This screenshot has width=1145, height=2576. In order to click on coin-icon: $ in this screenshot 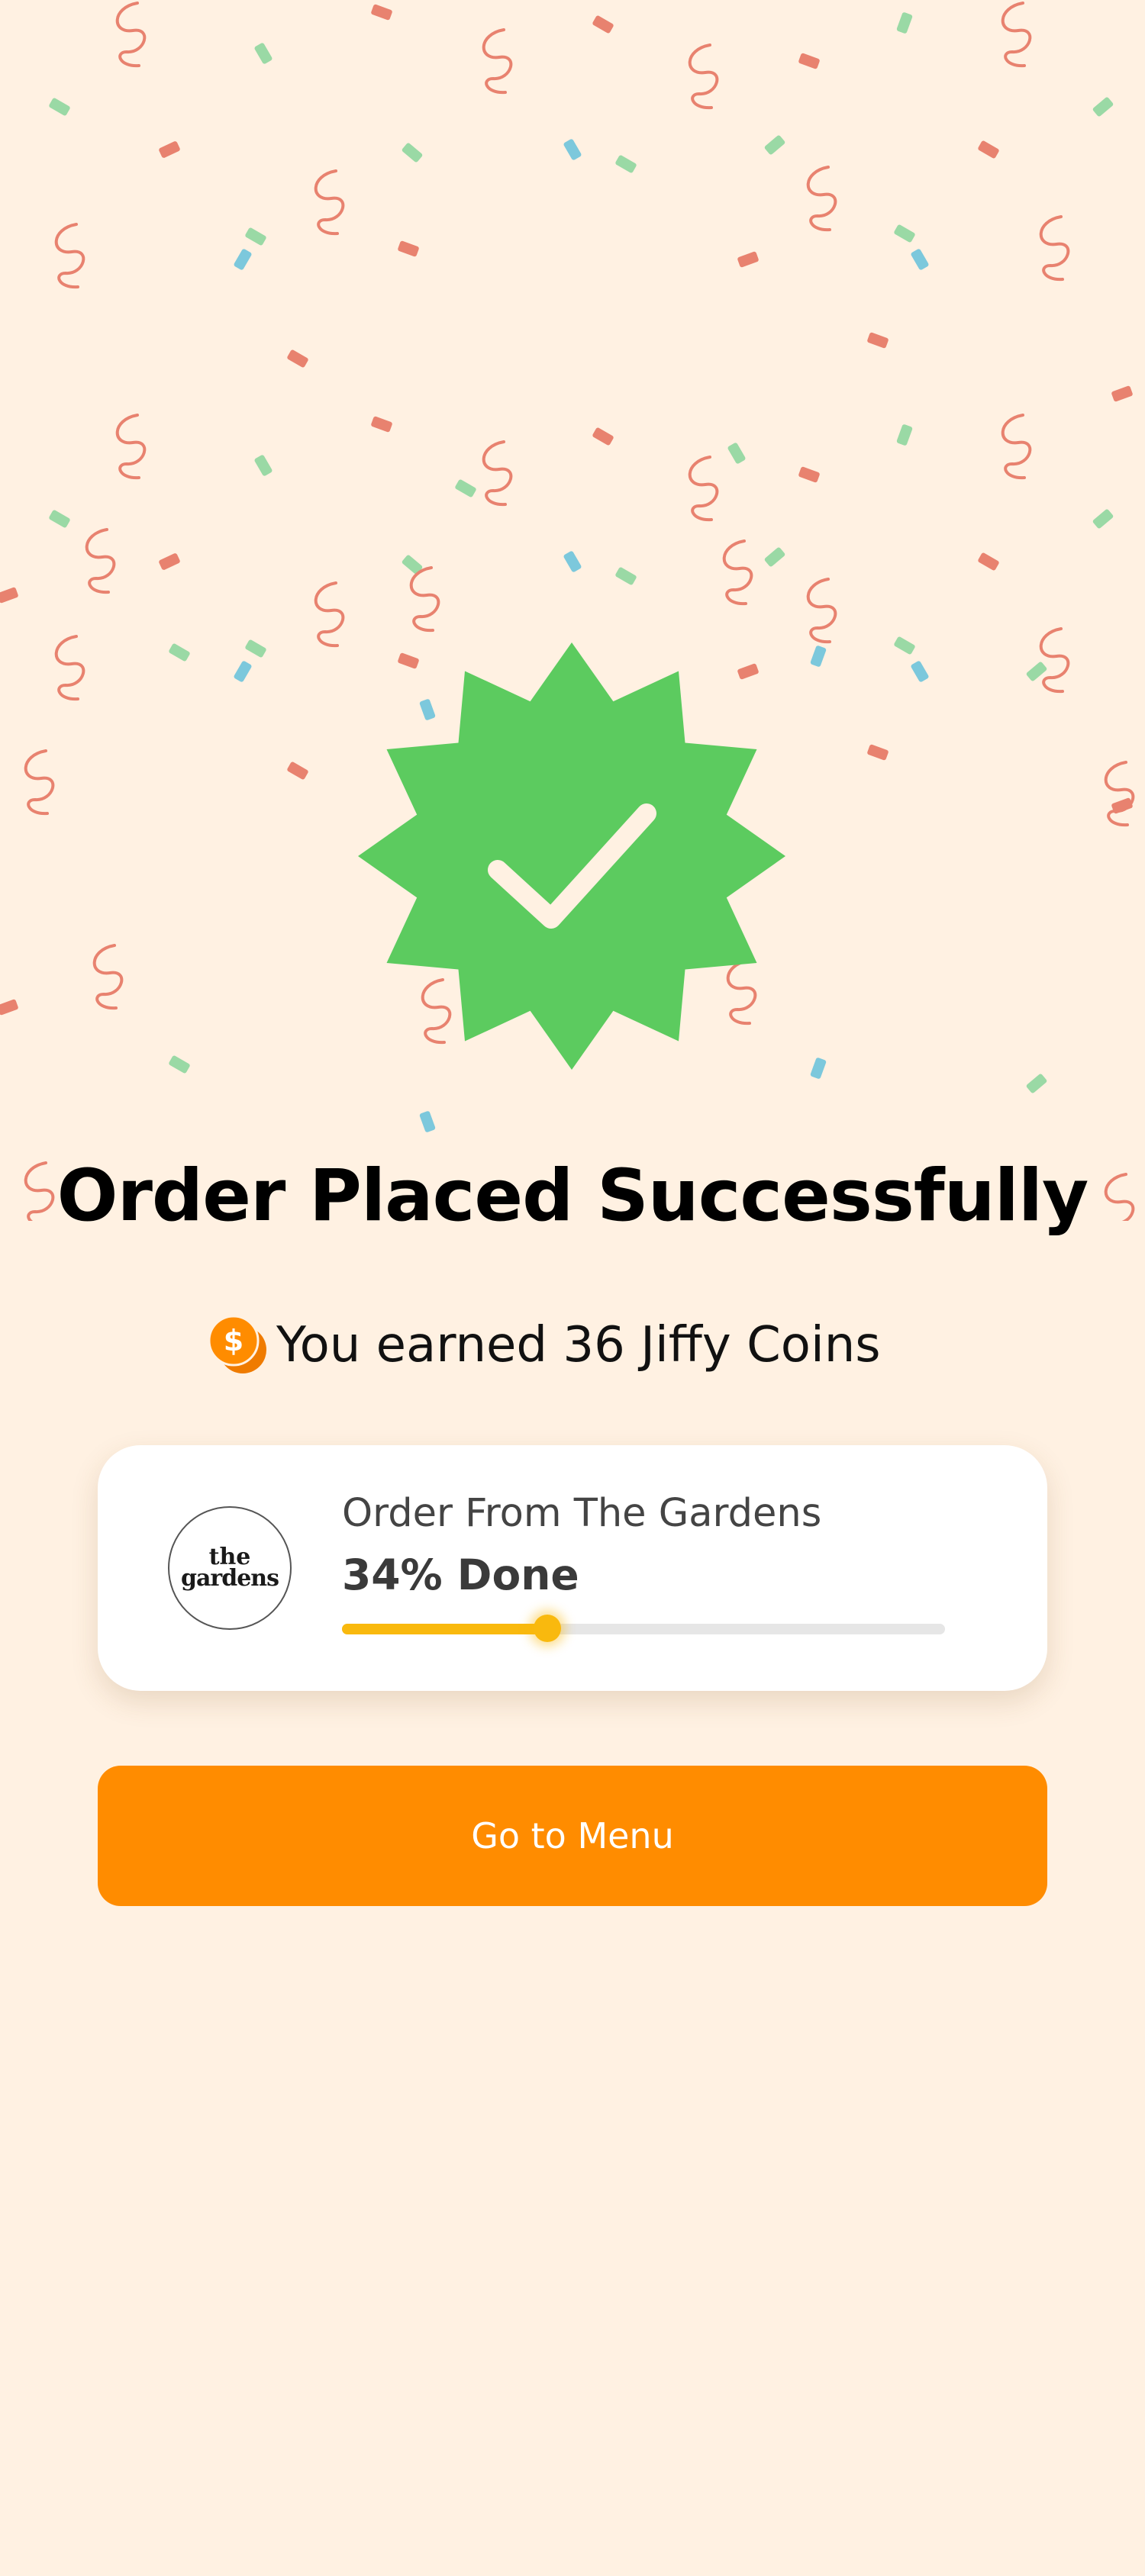, I will do `click(237, 1344)`.